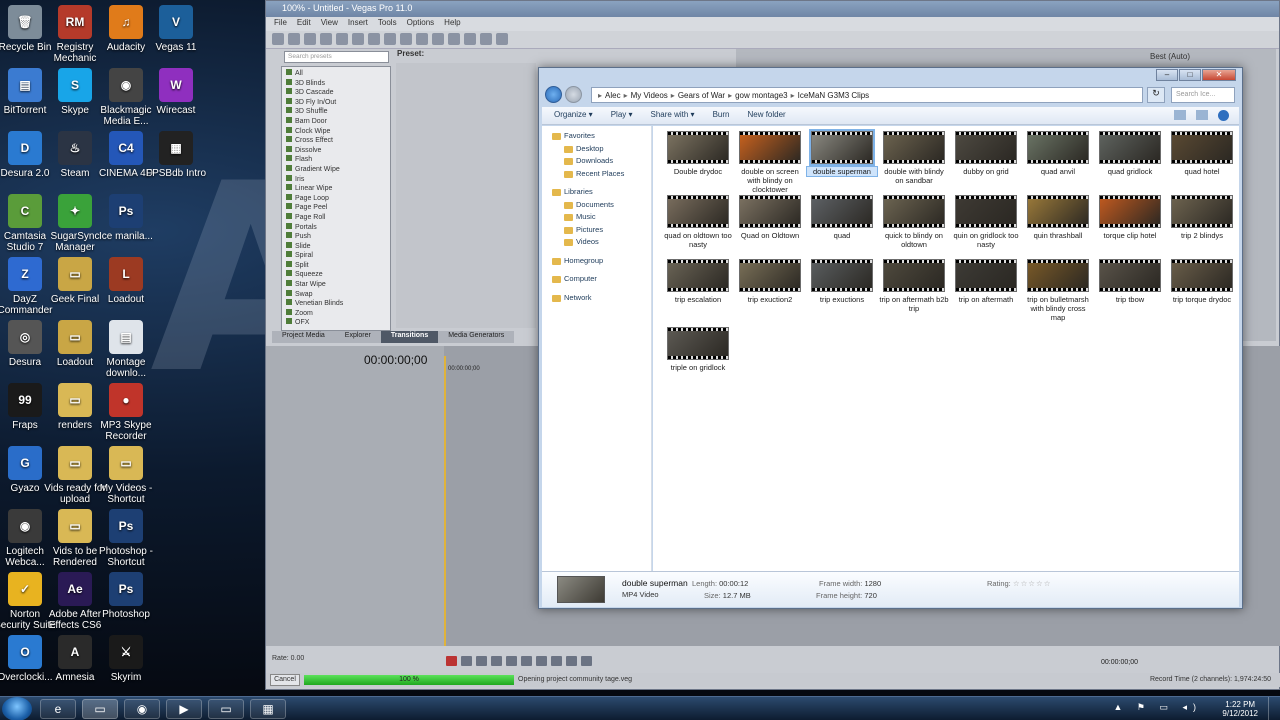 The image size is (1280, 720). I want to click on video-file-item: triple on gridlock, so click(698, 349).